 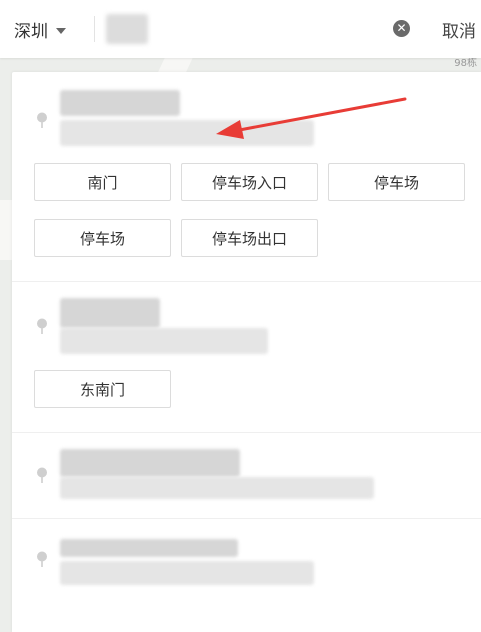 What do you see at coordinates (102, 389) in the screenshot?
I see `sub-point-button: 东南门` at bounding box center [102, 389].